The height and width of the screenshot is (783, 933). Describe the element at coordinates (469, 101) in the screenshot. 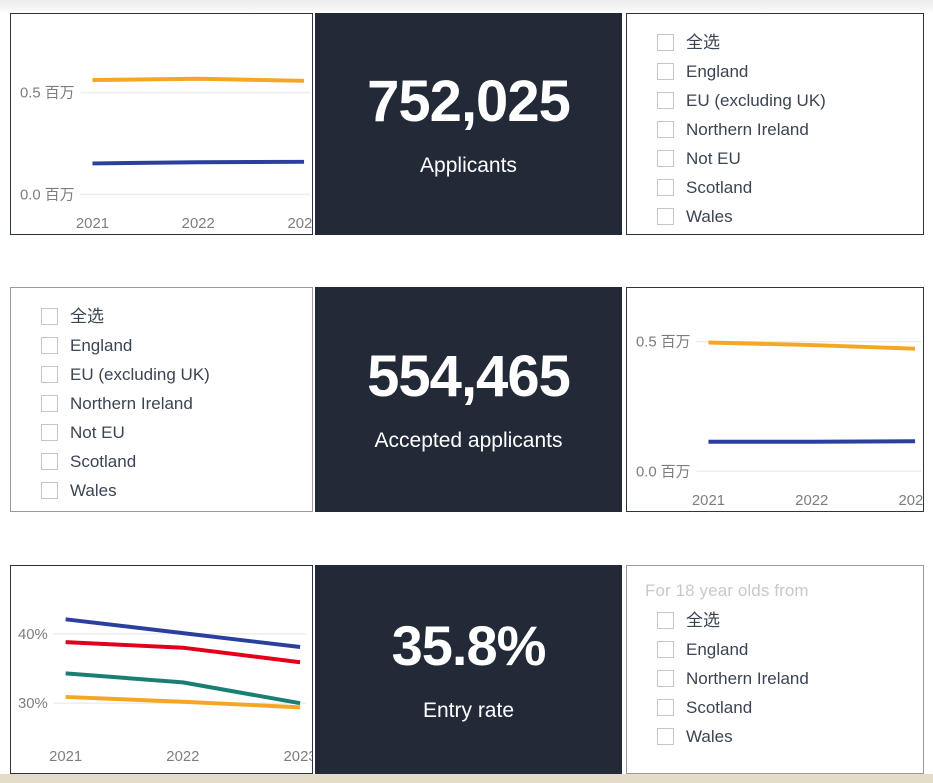

I see `applicants-kpi-value: 752,025` at that location.